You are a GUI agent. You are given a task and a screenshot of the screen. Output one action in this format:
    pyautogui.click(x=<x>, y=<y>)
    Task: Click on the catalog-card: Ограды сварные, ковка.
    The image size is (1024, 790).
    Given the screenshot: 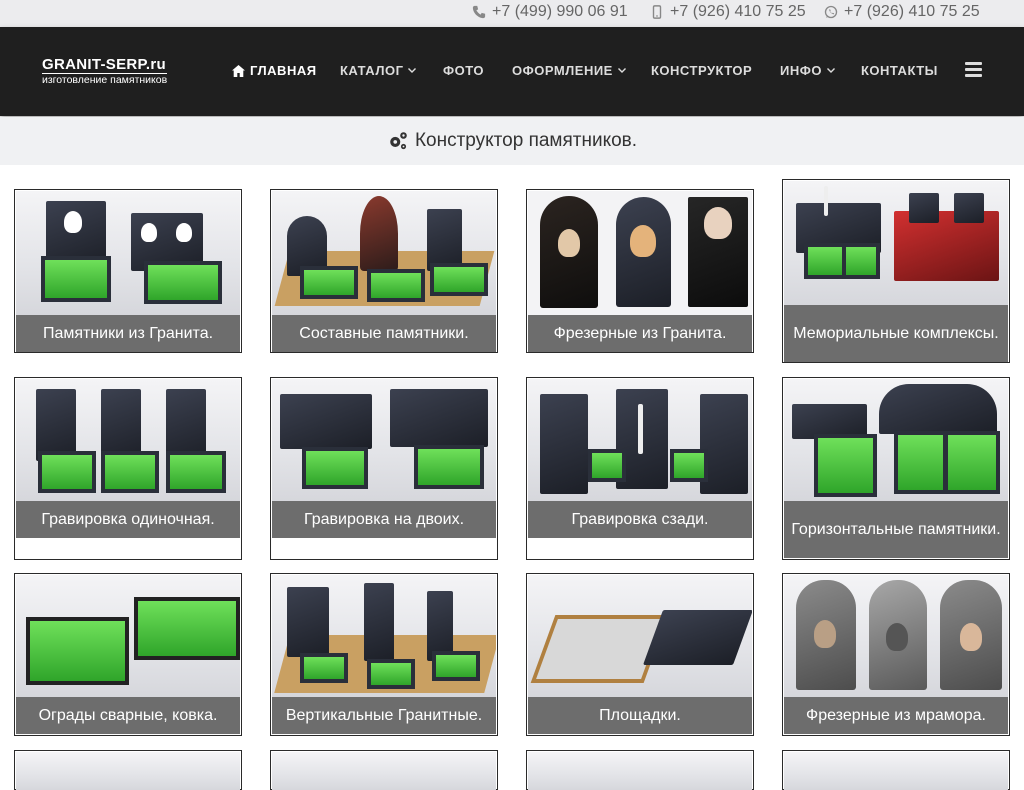 What is the action you would take?
    pyautogui.click(x=128, y=654)
    